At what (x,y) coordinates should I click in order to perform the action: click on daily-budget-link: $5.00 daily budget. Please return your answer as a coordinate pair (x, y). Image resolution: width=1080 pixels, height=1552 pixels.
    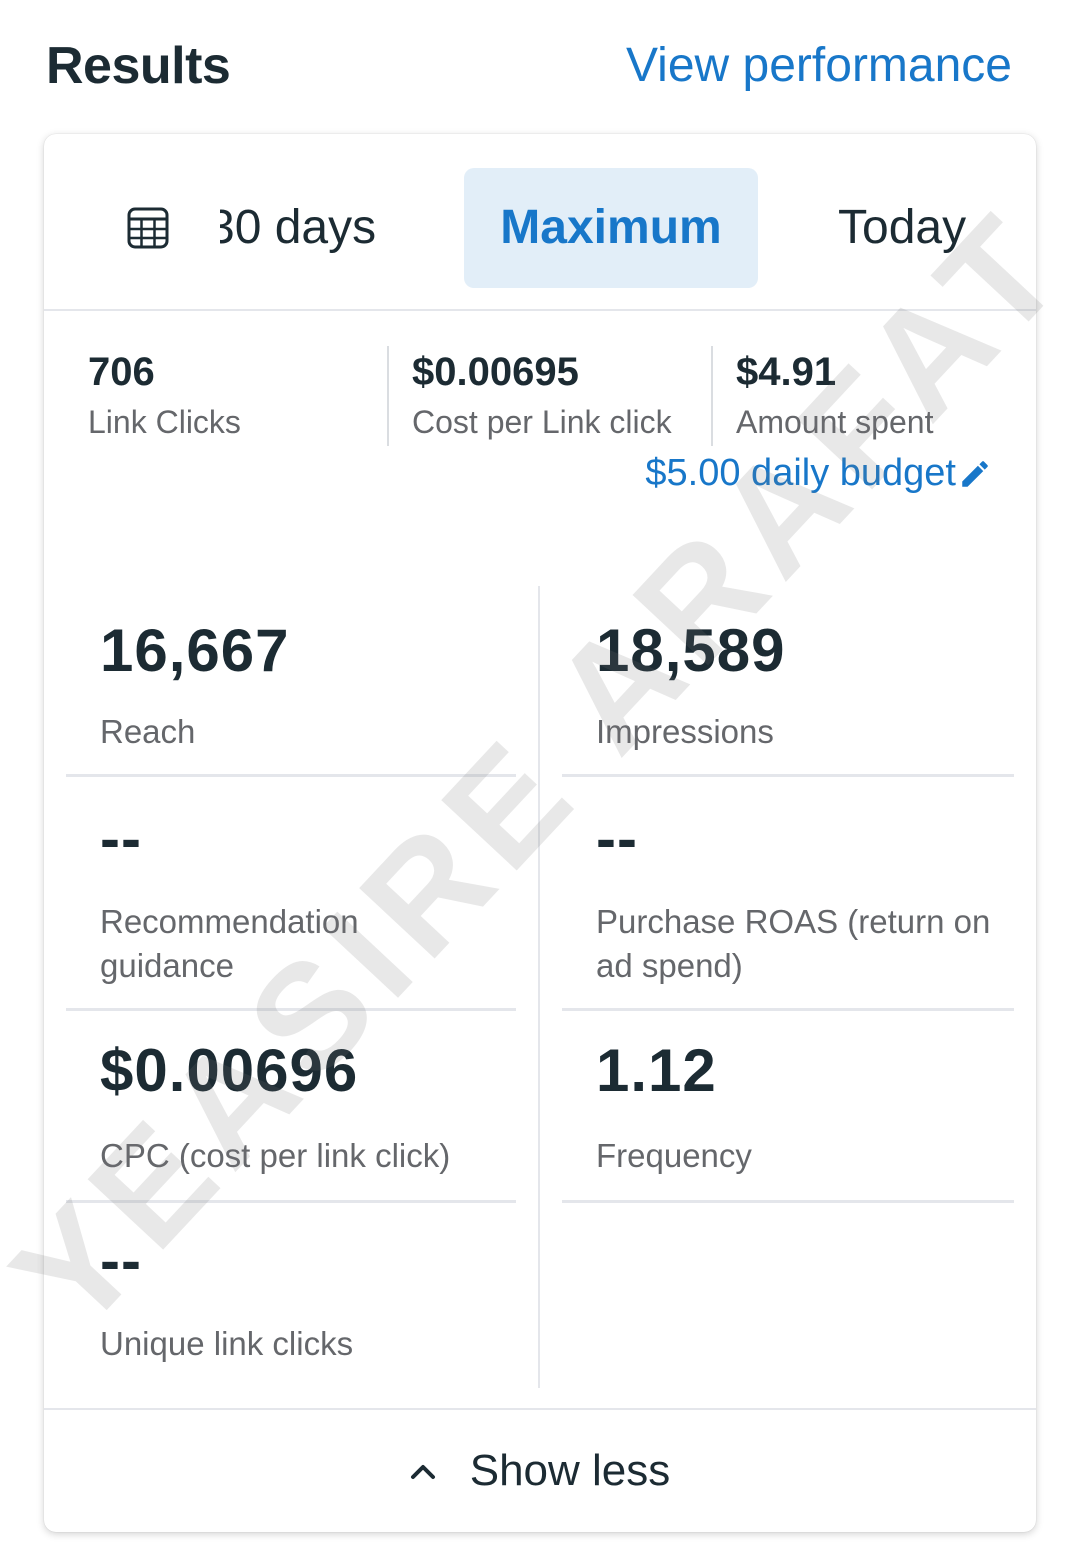
    Looking at the image, I should click on (818, 473).